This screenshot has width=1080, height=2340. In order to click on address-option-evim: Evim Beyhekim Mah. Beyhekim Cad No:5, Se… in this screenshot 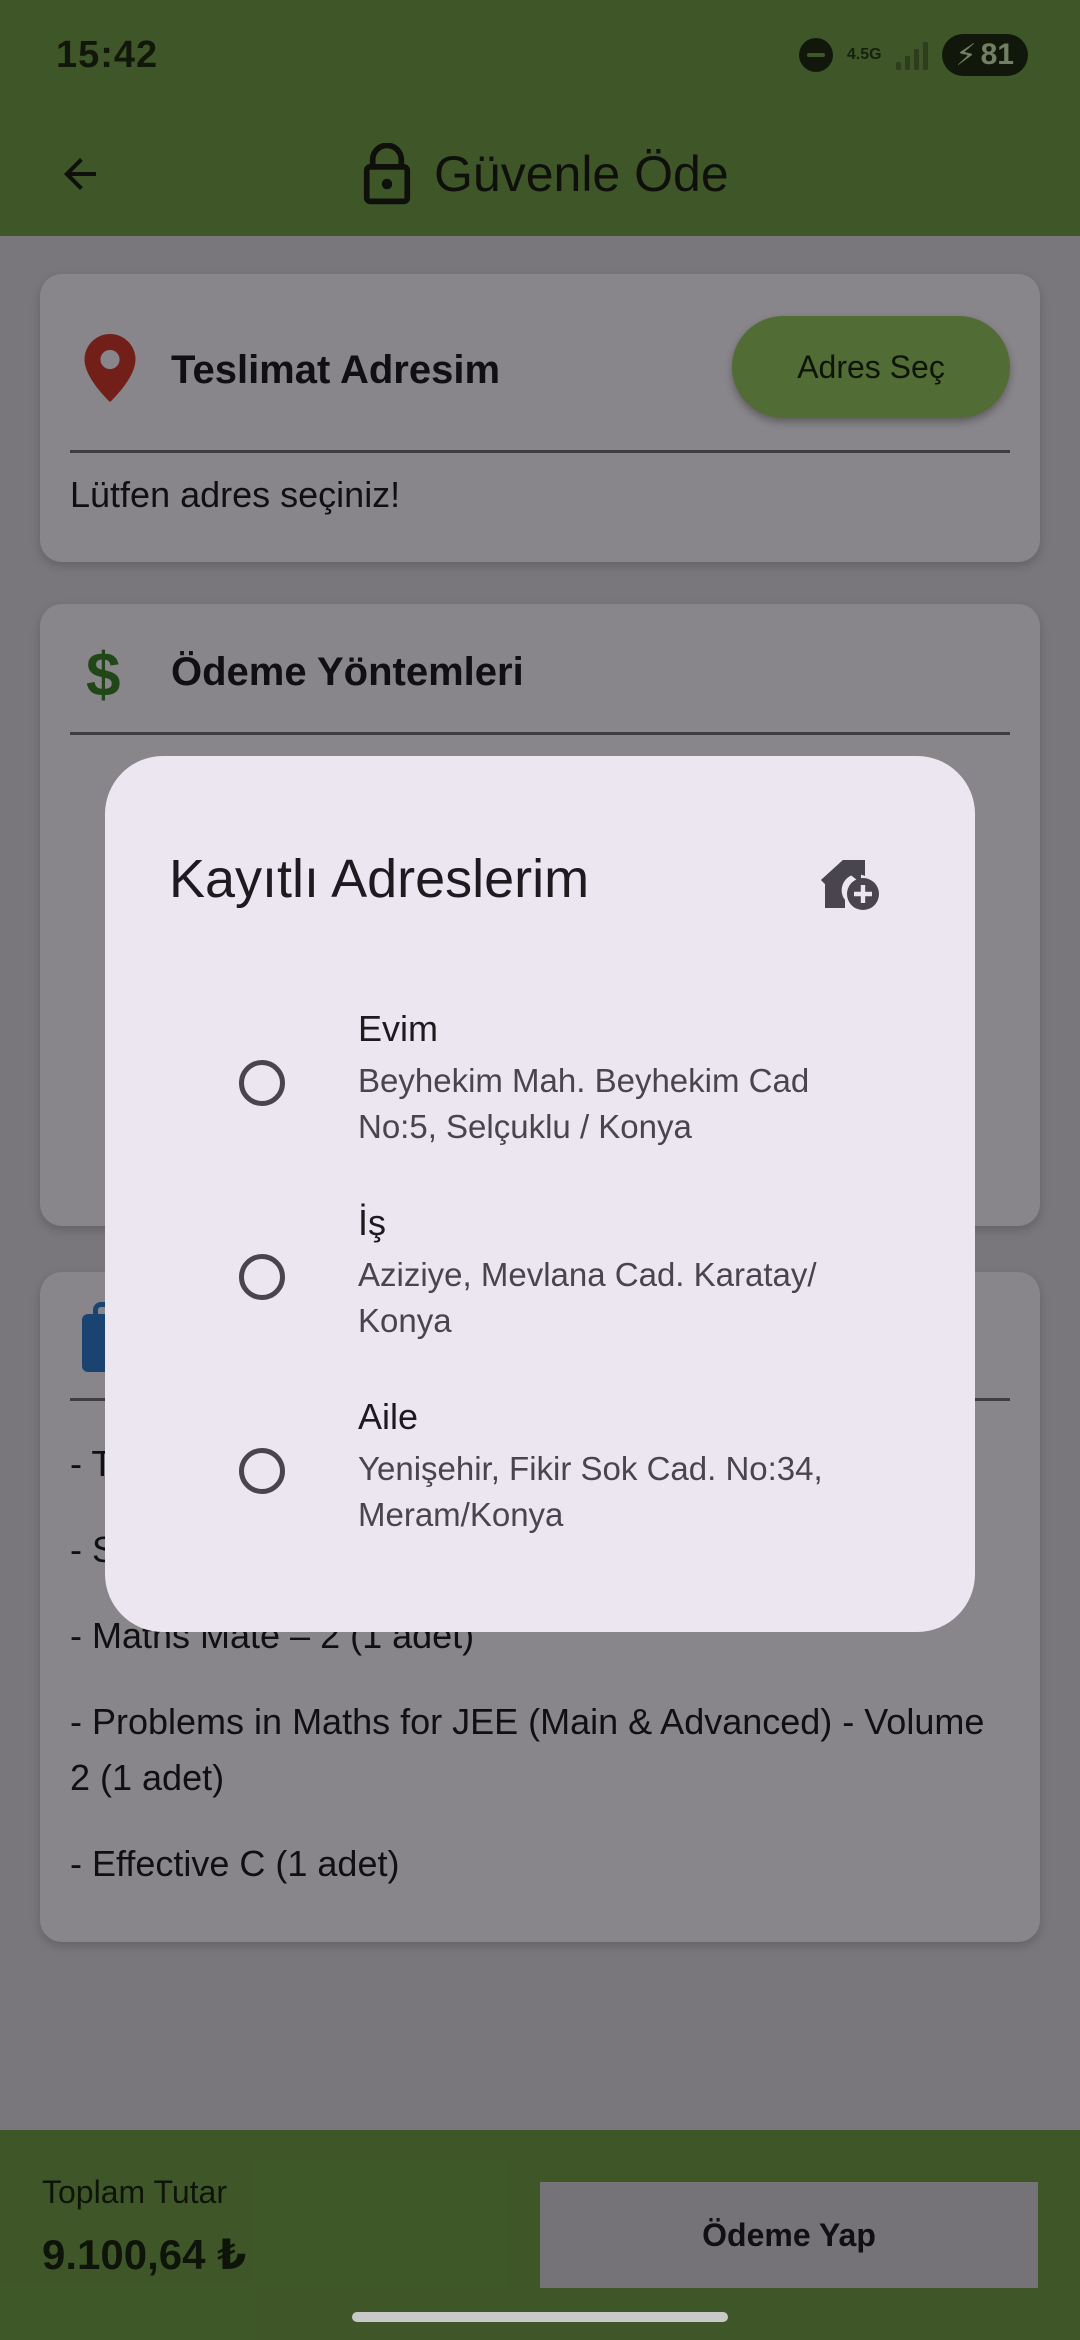, I will do `click(540, 1084)`.